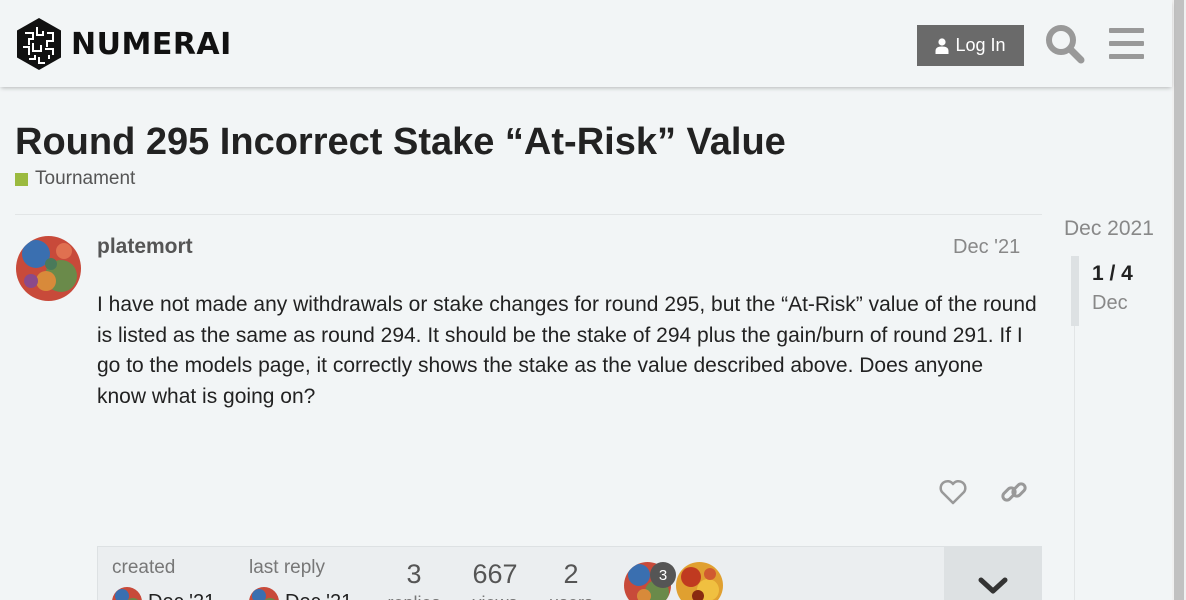 The image size is (1186, 600). What do you see at coordinates (942, 45) in the screenshot?
I see `user-icon` at bounding box center [942, 45].